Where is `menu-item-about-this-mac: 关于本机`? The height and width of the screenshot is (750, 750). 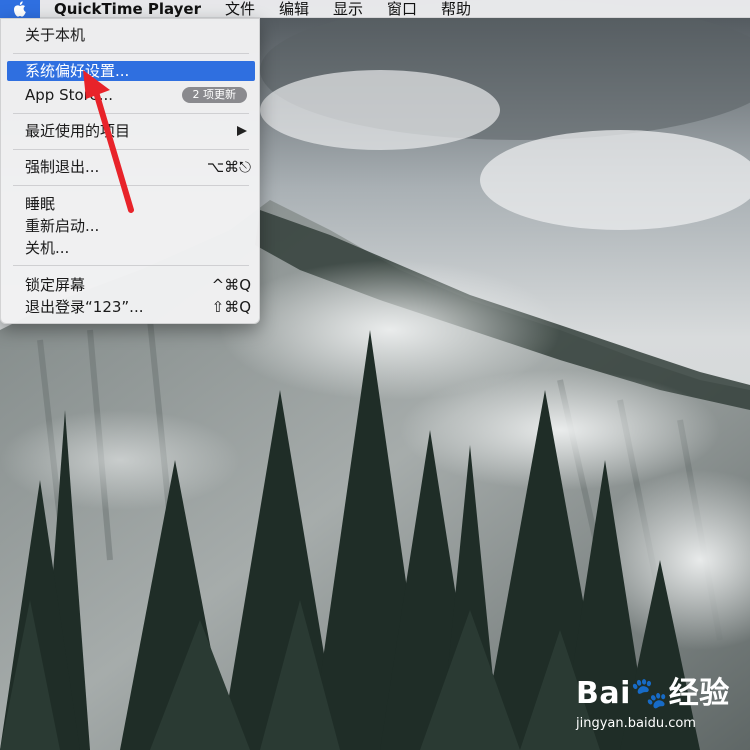
menu-item-about-this-mac: 关于本机 is located at coordinates (131, 35).